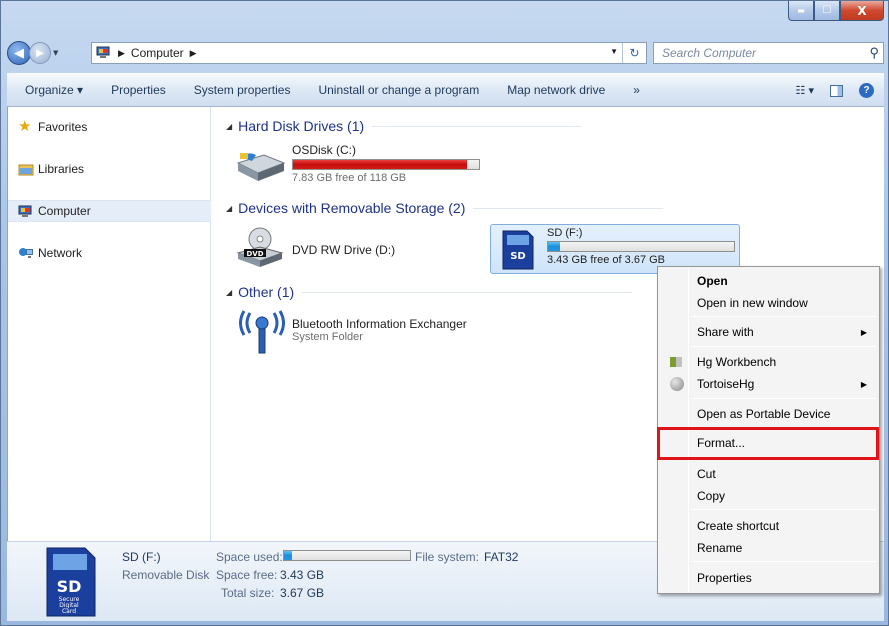 Image resolution: width=889 pixels, height=626 pixels. Describe the element at coordinates (677, 384) in the screenshot. I see `tortoisehg-icon` at that location.